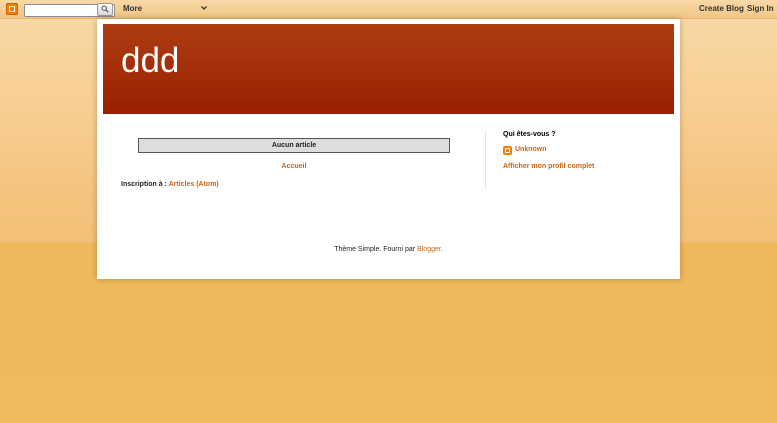  I want to click on chevron-down-icon, so click(204, 8).